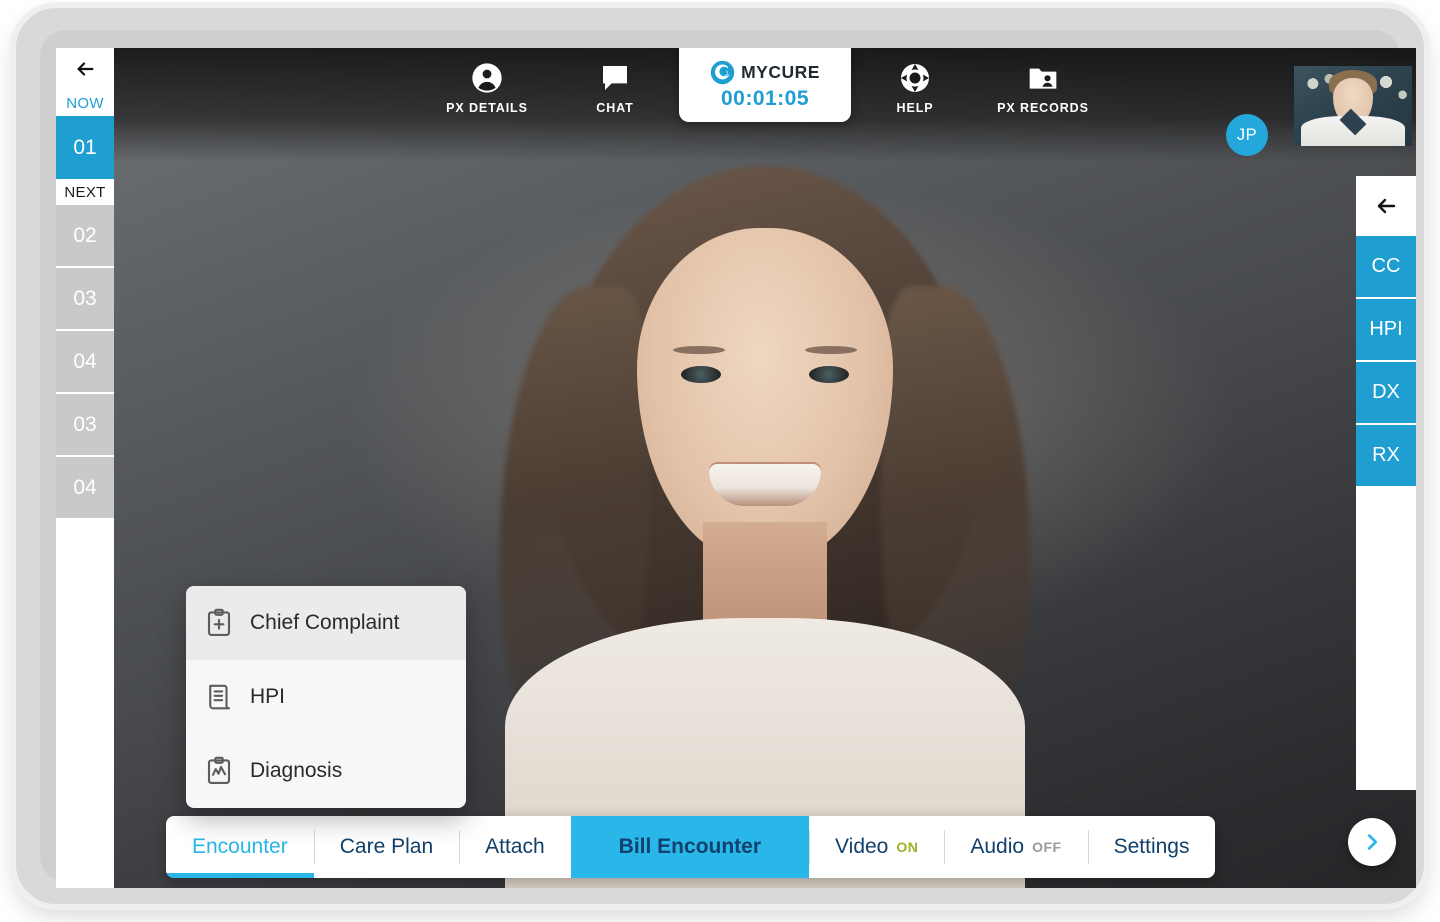  I want to click on queue-sidebar: NOW 01 NEXT 02 03 04 03 04, so click(85, 468).